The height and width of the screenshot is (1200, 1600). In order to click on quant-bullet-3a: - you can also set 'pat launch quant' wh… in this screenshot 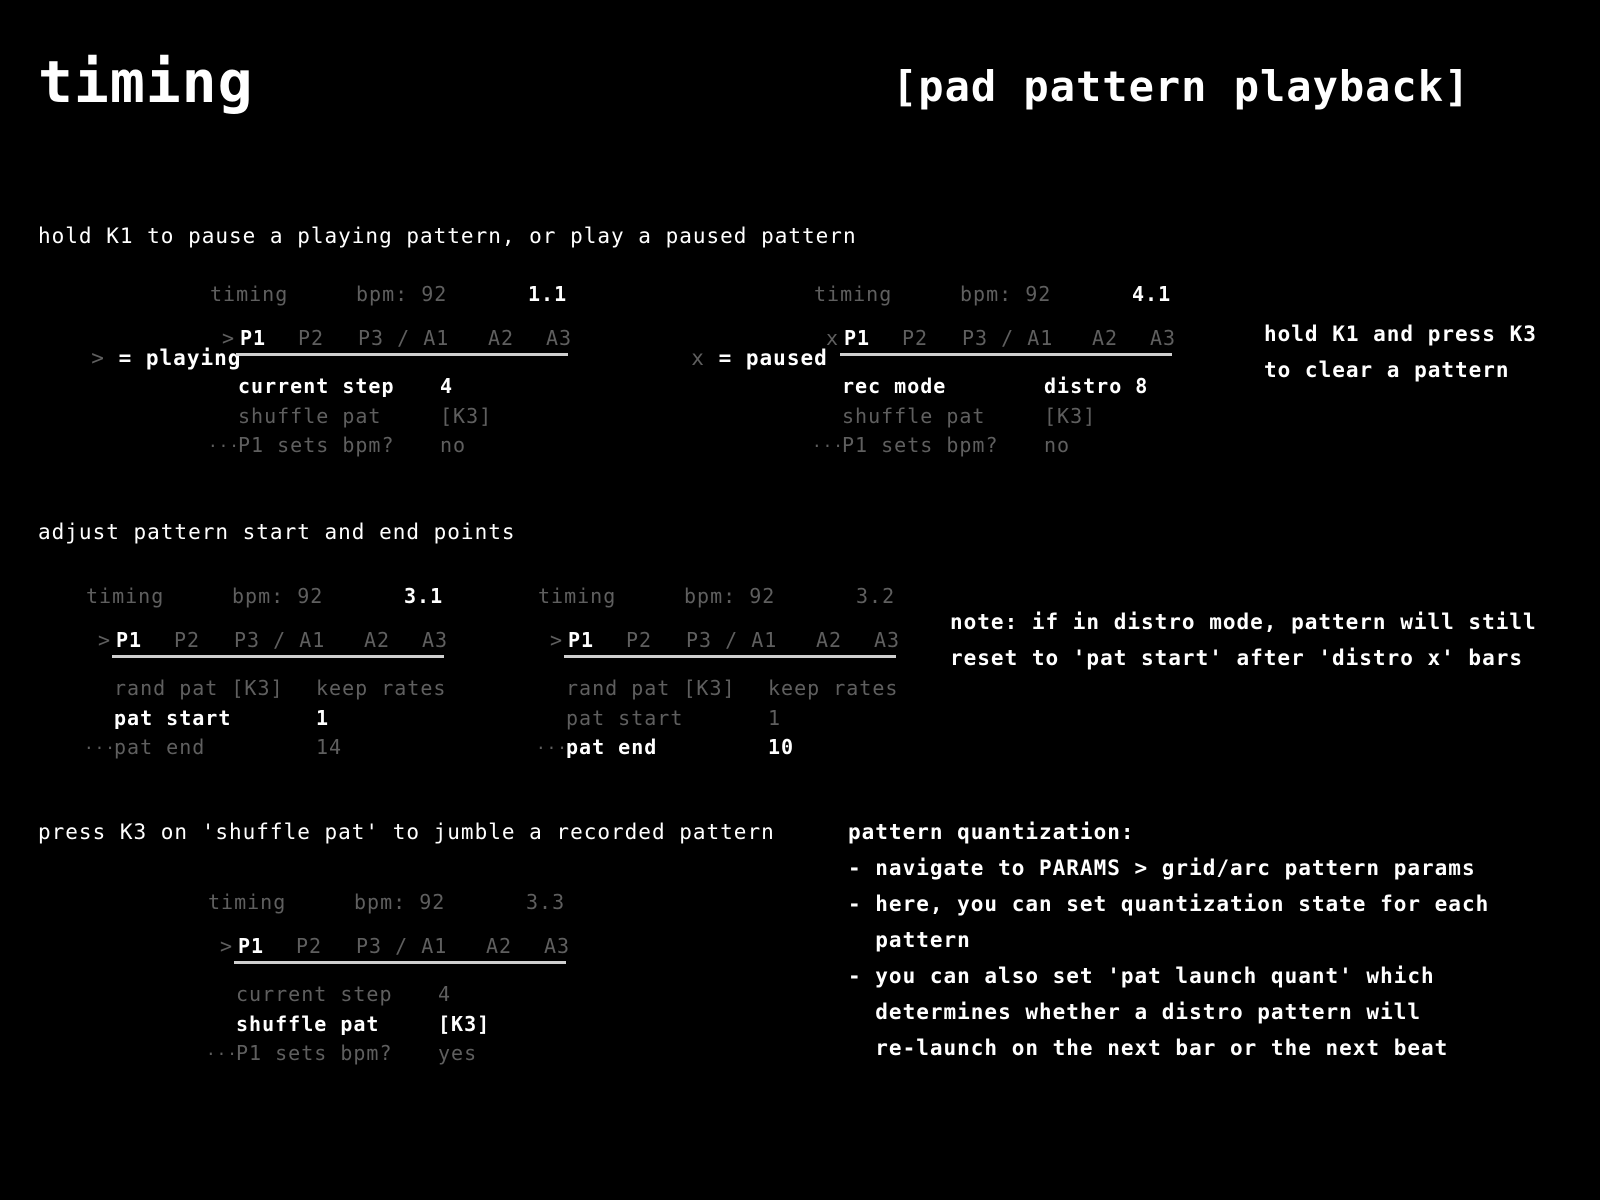, I will do `click(1141, 976)`.